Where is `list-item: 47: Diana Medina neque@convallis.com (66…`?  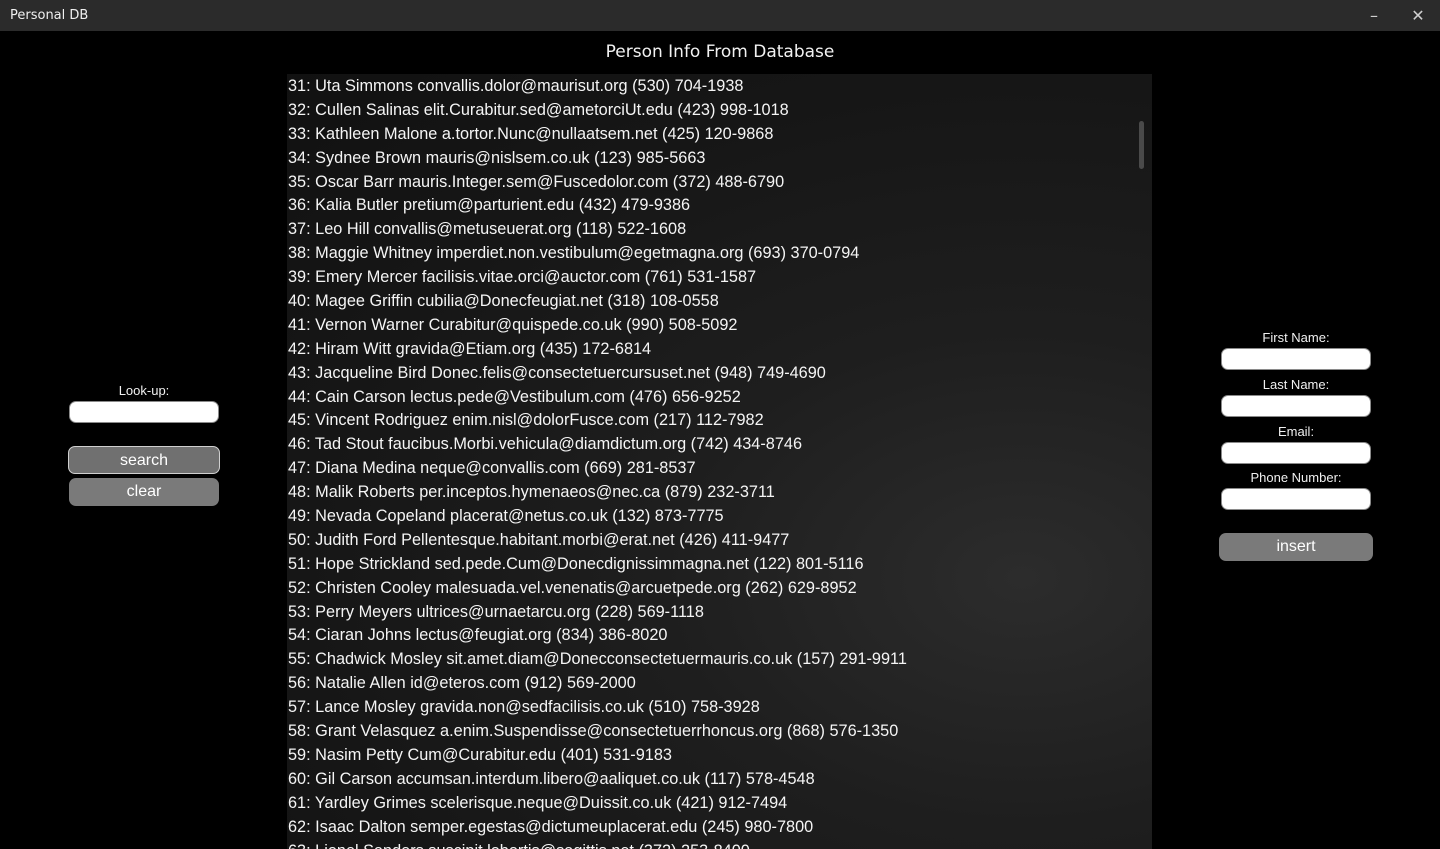
list-item: 47: Diana Medina neque@convallis.com (66… is located at coordinates (711, 469).